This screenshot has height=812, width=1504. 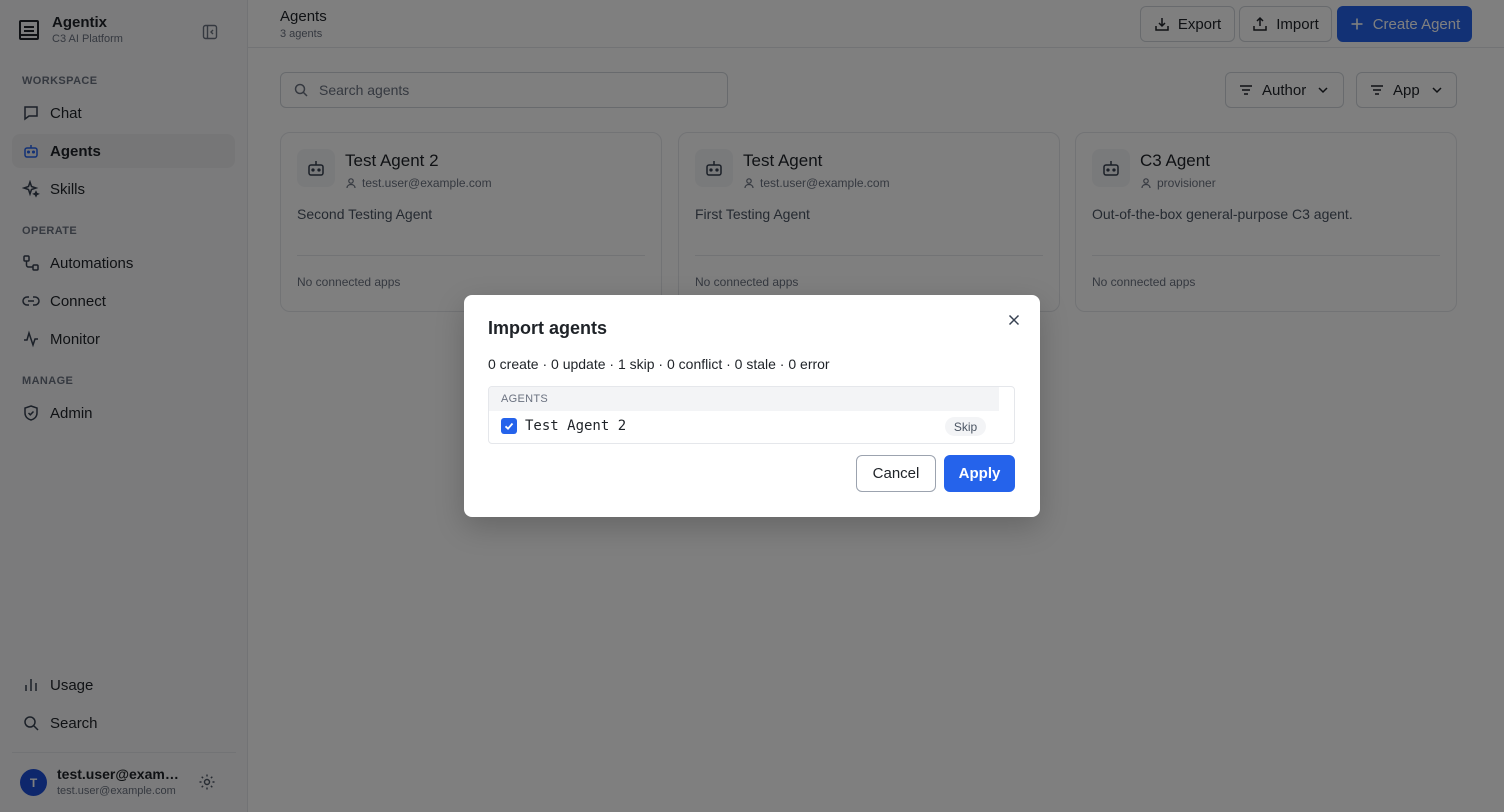 I want to click on list-header: AGENTS, so click(x=744, y=399).